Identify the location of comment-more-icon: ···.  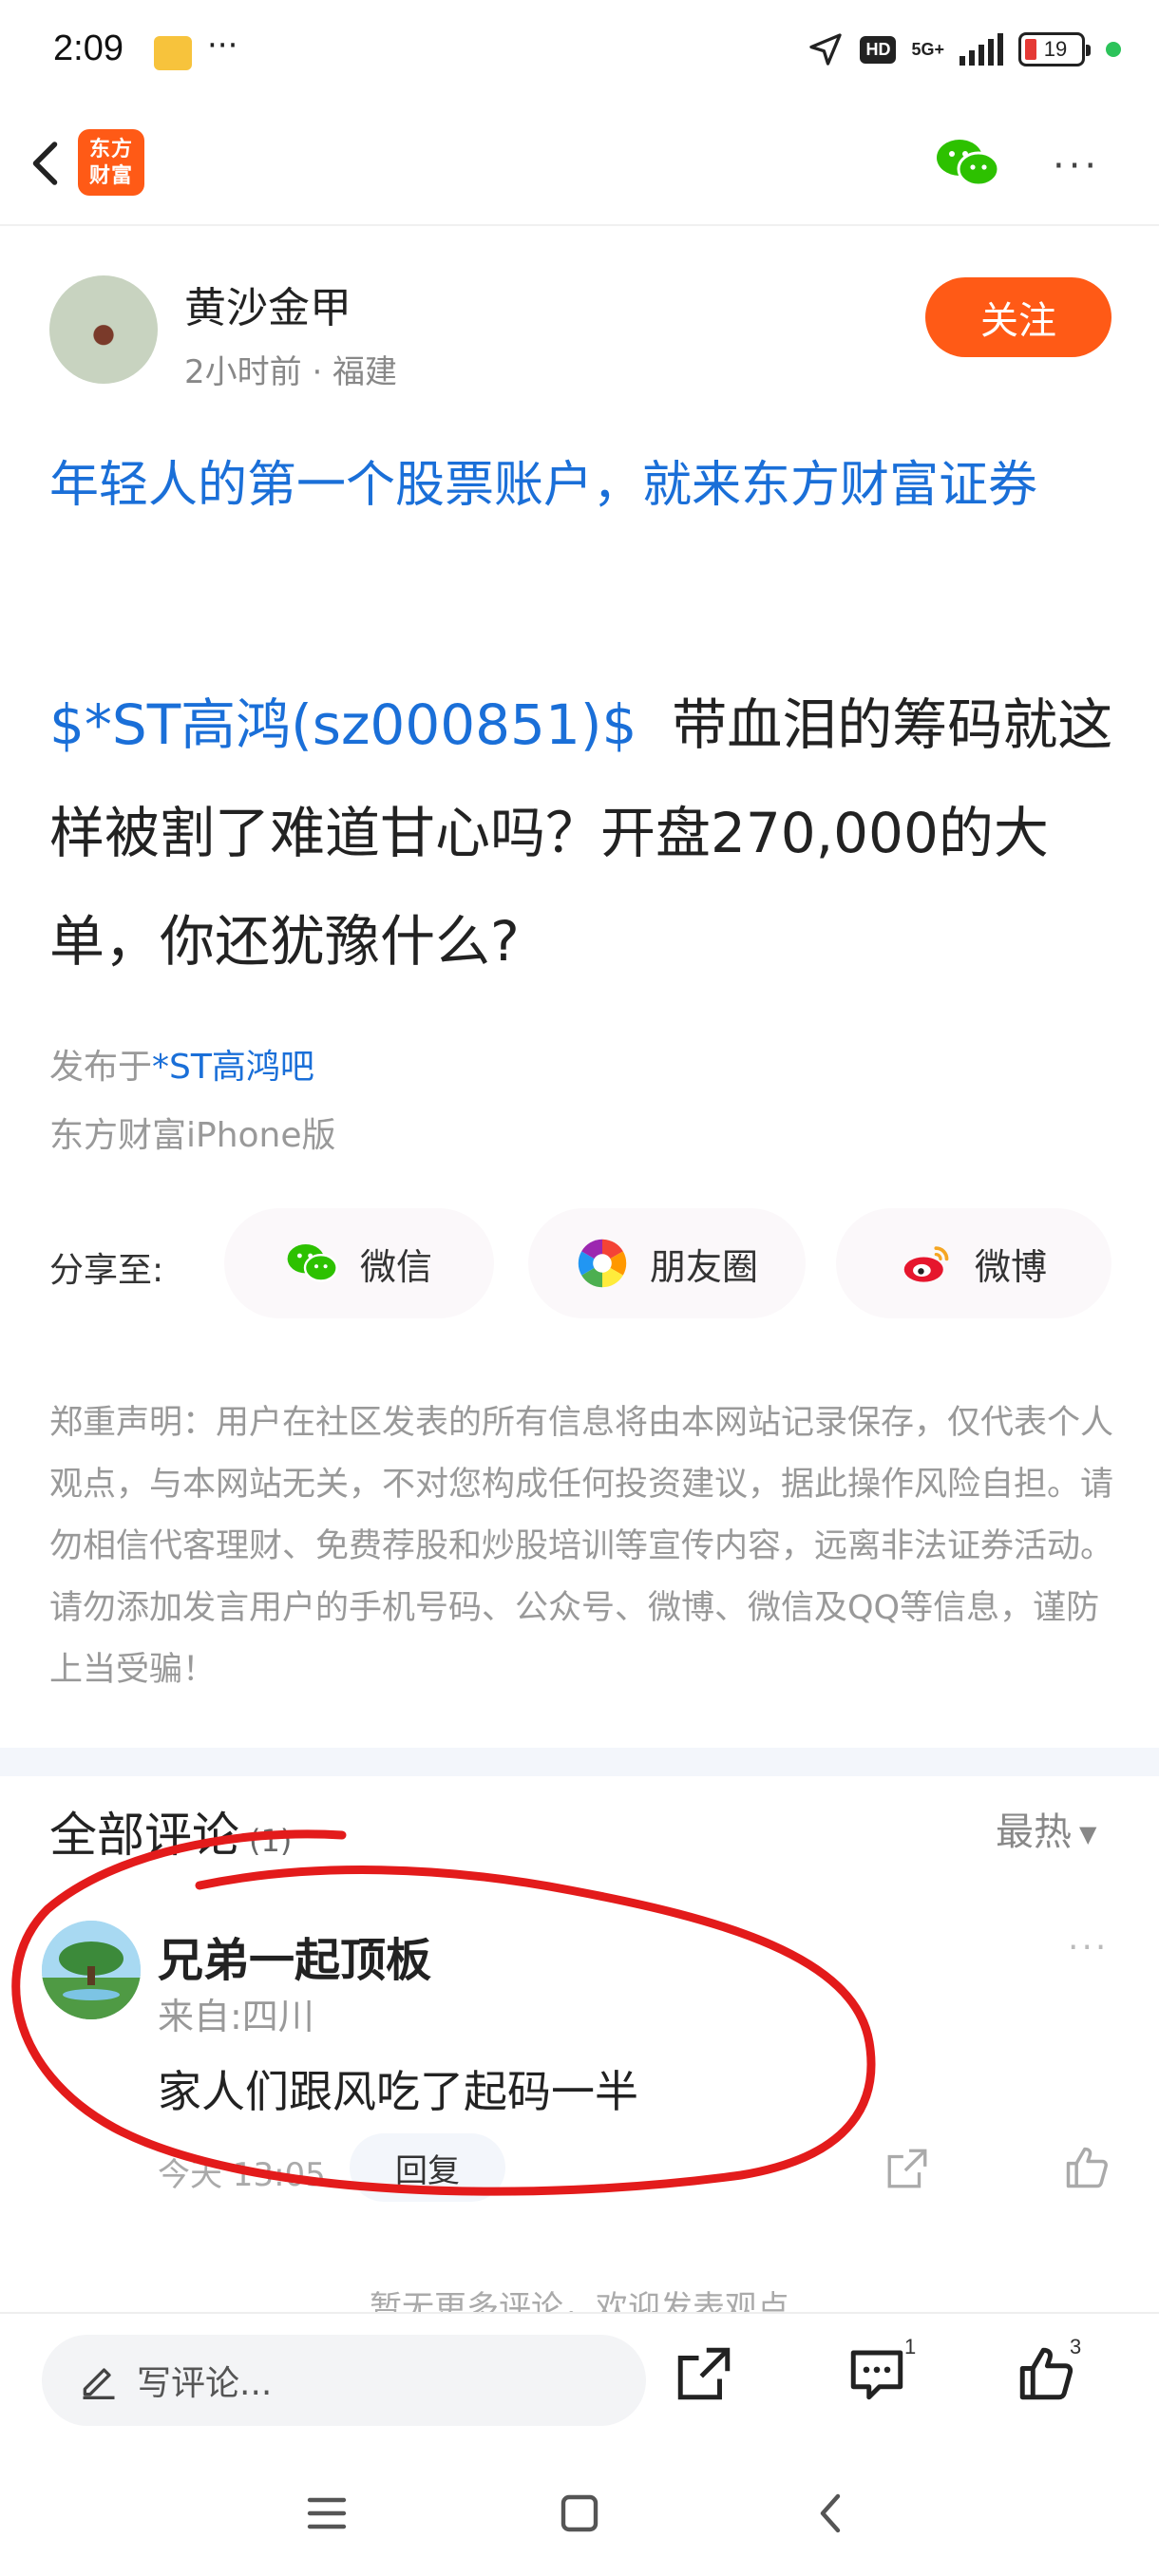
(1088, 1948).